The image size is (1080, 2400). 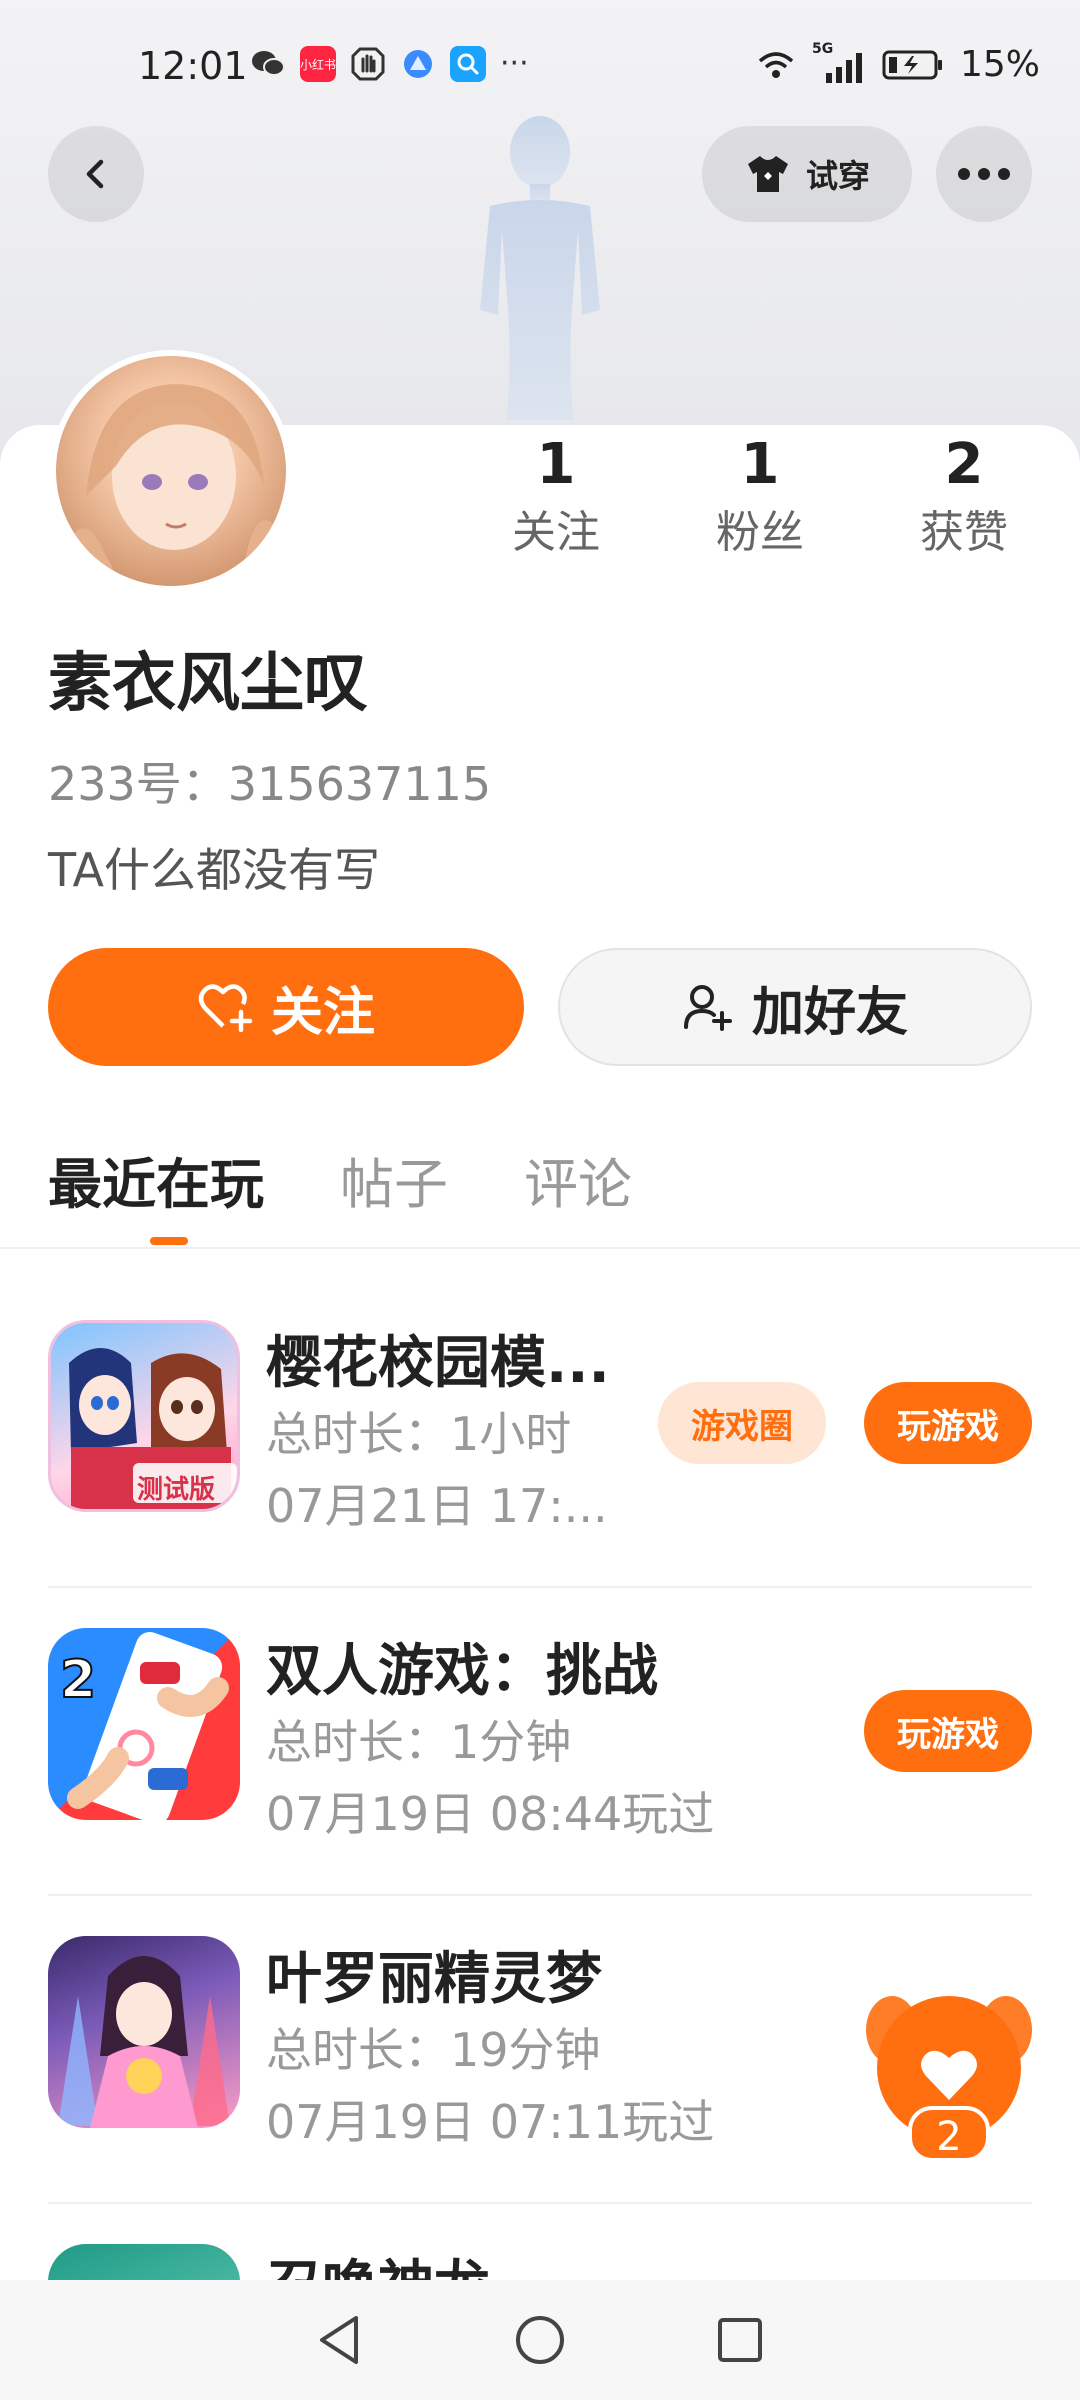 I want to click on chevron-left-icon, so click(x=95, y=174).